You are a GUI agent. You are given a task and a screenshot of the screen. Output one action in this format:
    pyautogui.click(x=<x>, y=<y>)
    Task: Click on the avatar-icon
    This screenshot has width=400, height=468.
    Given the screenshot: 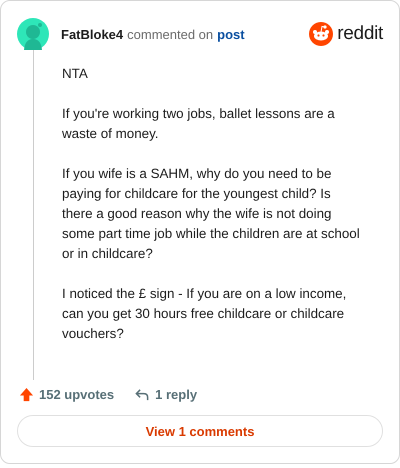 What is the action you would take?
    pyautogui.click(x=33, y=34)
    